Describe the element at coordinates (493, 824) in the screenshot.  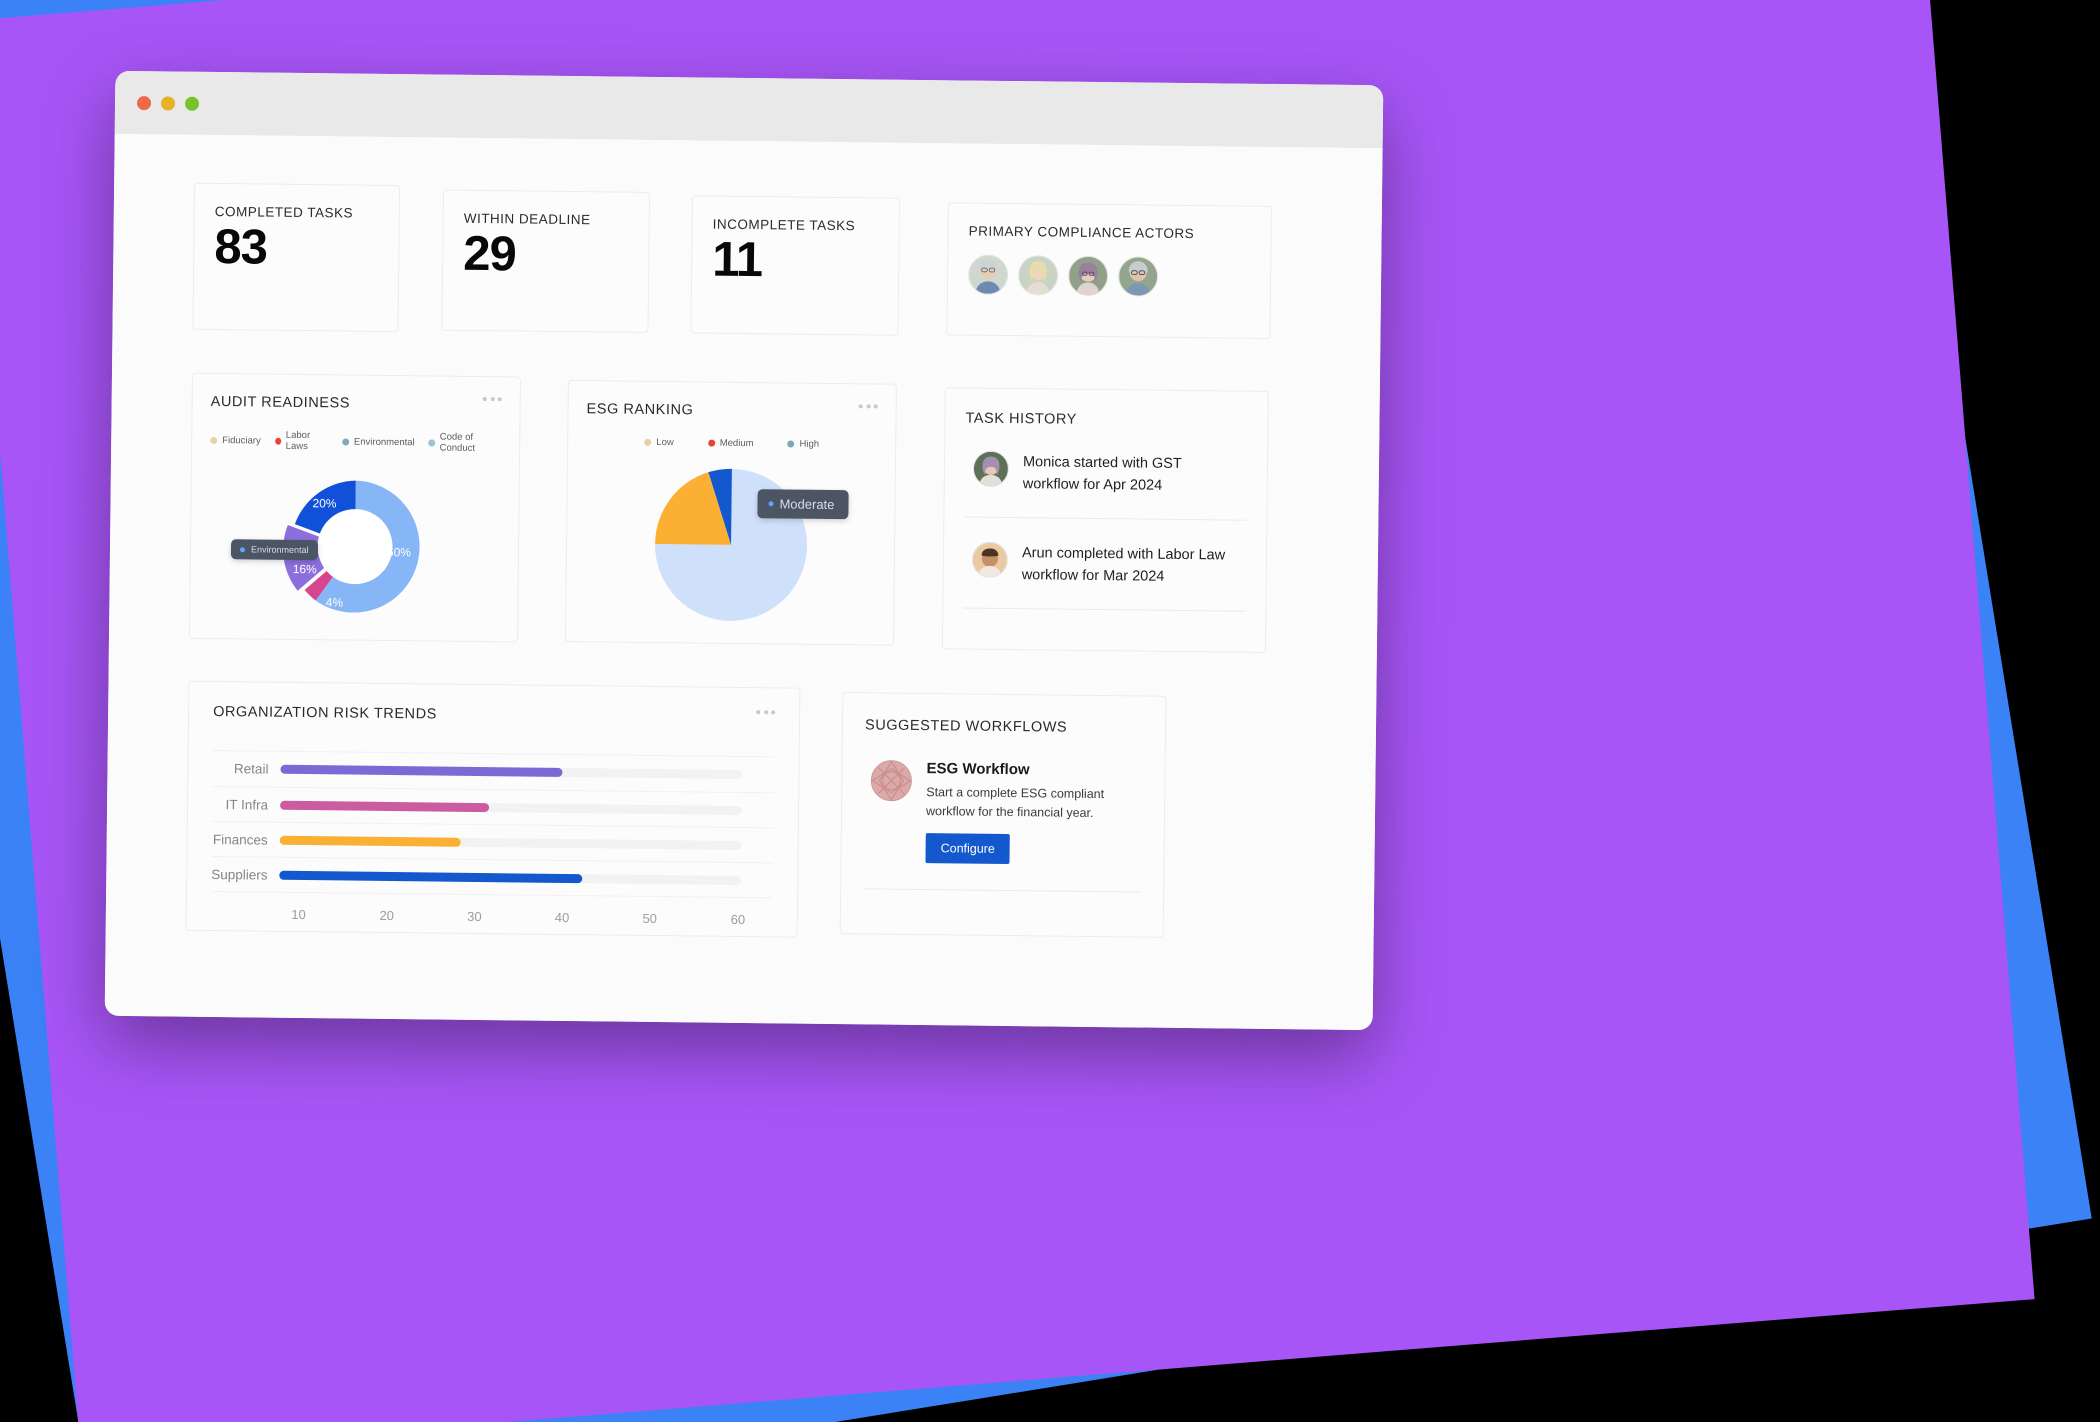
I see `bar-rows: Retail IT Infra Finances Suppliers` at that location.